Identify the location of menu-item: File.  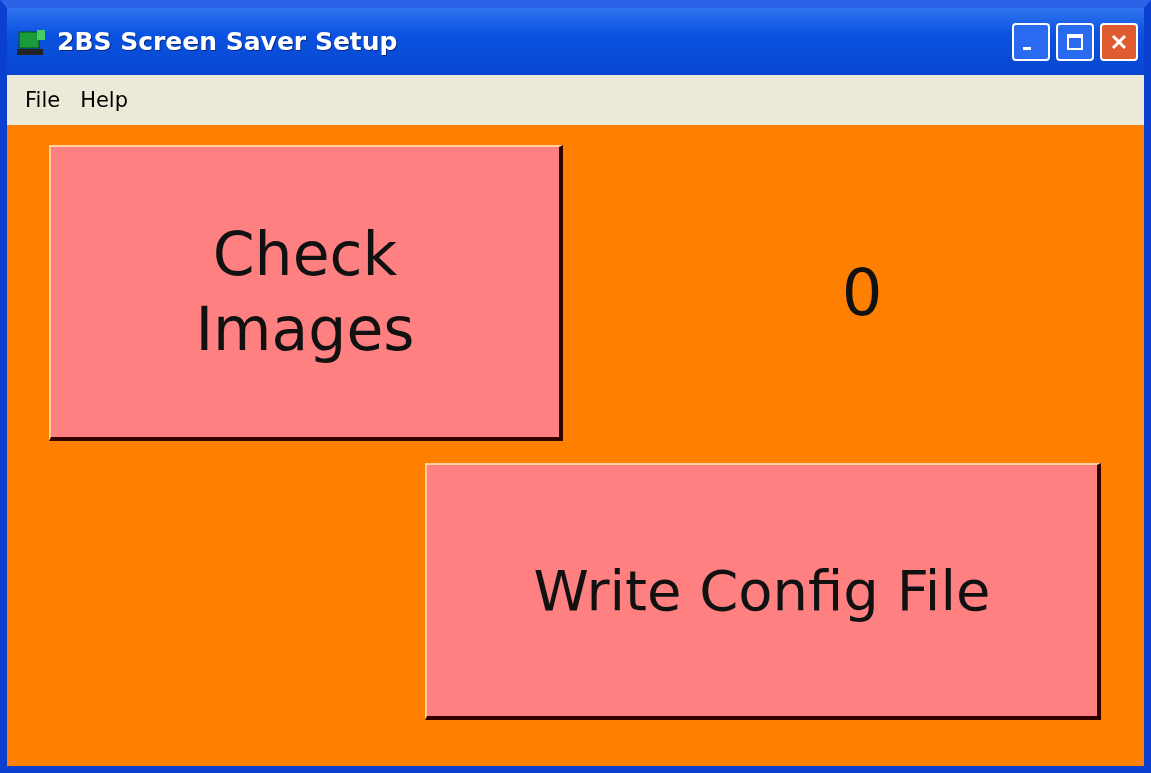
(43, 100).